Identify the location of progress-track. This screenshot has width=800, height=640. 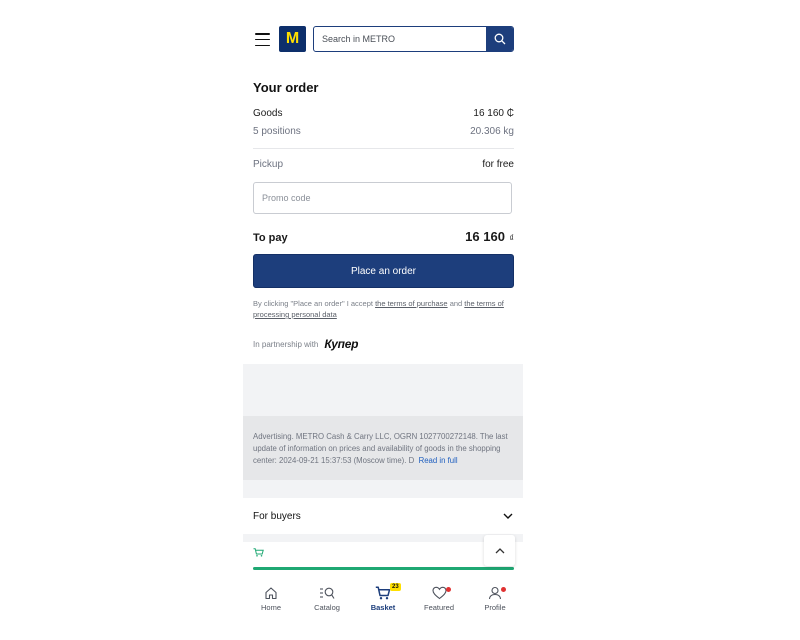
(383, 568).